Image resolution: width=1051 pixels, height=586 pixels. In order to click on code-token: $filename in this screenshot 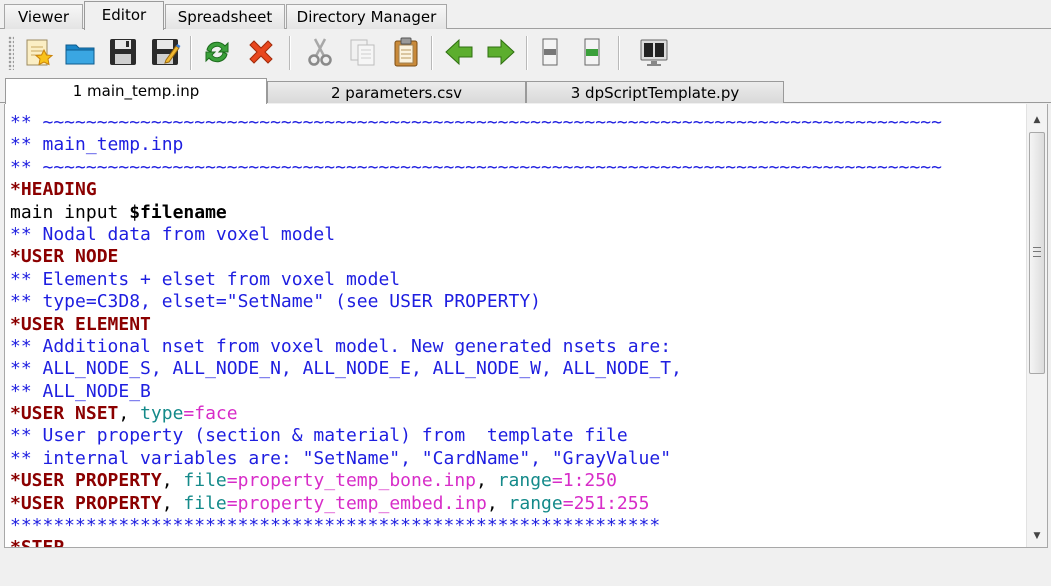, I will do `click(178, 212)`.